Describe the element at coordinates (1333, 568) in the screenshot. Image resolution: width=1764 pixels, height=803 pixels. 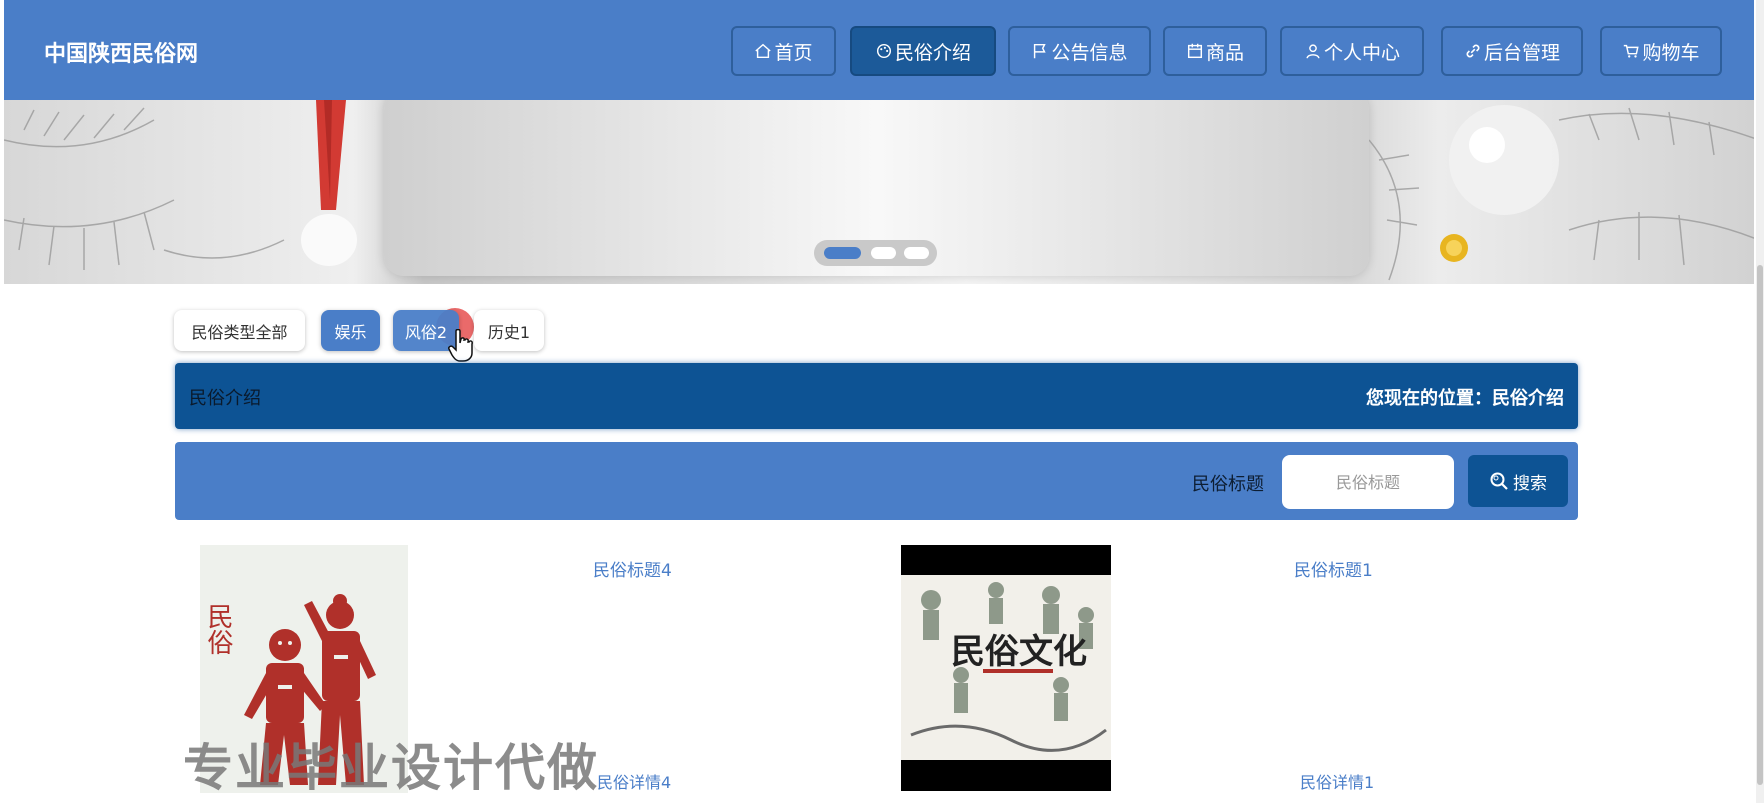
I see `item-title: 民俗标题1` at that location.